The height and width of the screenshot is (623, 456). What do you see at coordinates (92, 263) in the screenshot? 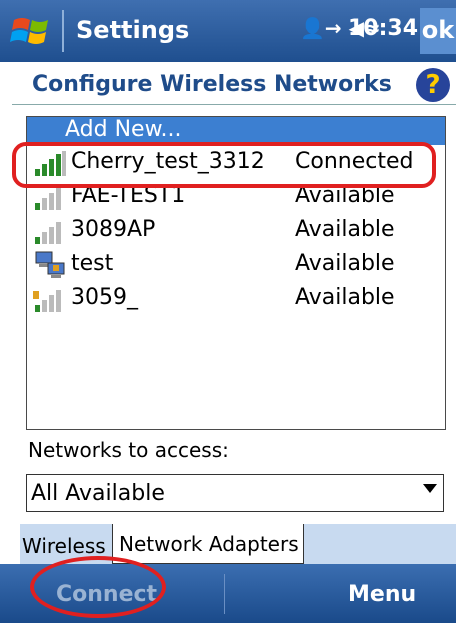
I see `network-name: test` at bounding box center [92, 263].